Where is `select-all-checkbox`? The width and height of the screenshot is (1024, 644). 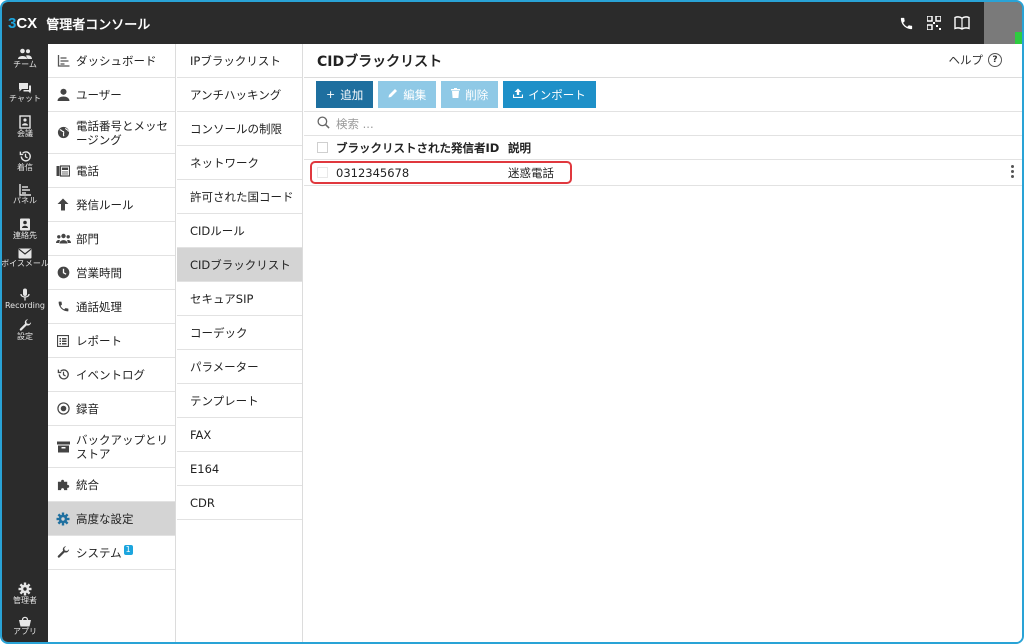
select-all-checkbox is located at coordinates (322, 147).